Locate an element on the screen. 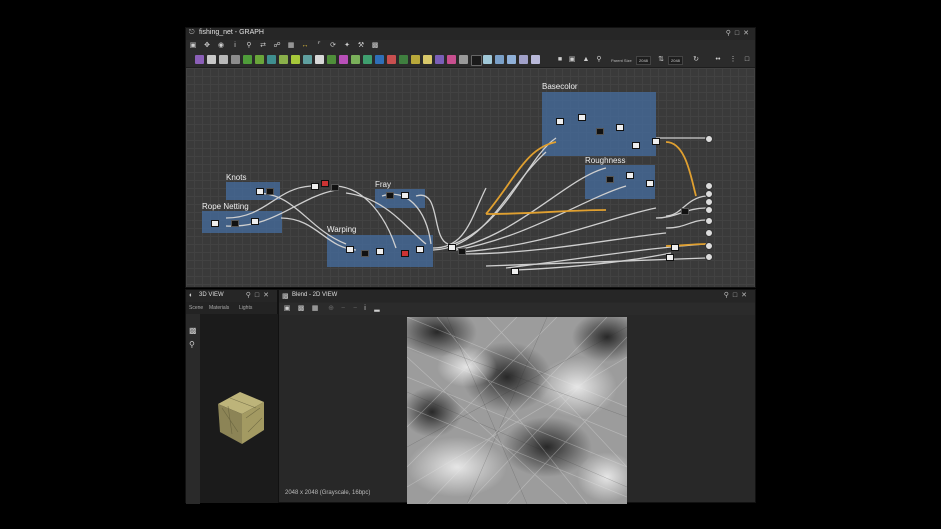 The width and height of the screenshot is (941, 529). parent-size-select: 2048 is located at coordinates (643, 60).